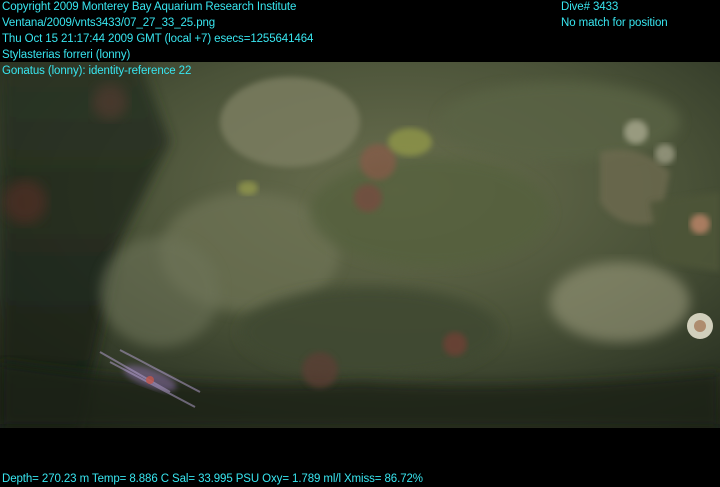 This screenshot has height=487, width=720. I want to click on dive-number: Dive# 3433, so click(590, 7).